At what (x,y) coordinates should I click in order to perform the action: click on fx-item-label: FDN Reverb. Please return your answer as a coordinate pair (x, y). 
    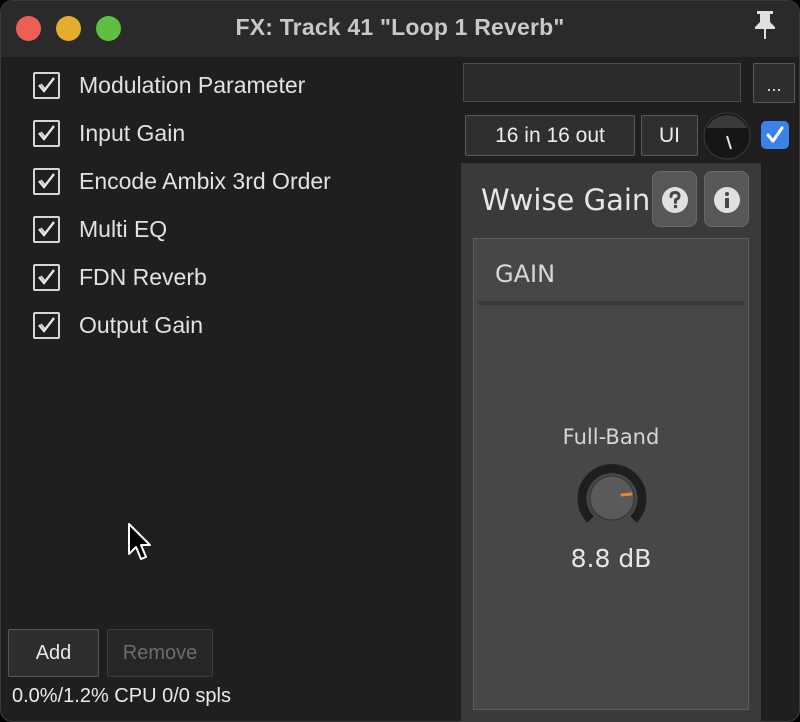
    Looking at the image, I should click on (143, 277).